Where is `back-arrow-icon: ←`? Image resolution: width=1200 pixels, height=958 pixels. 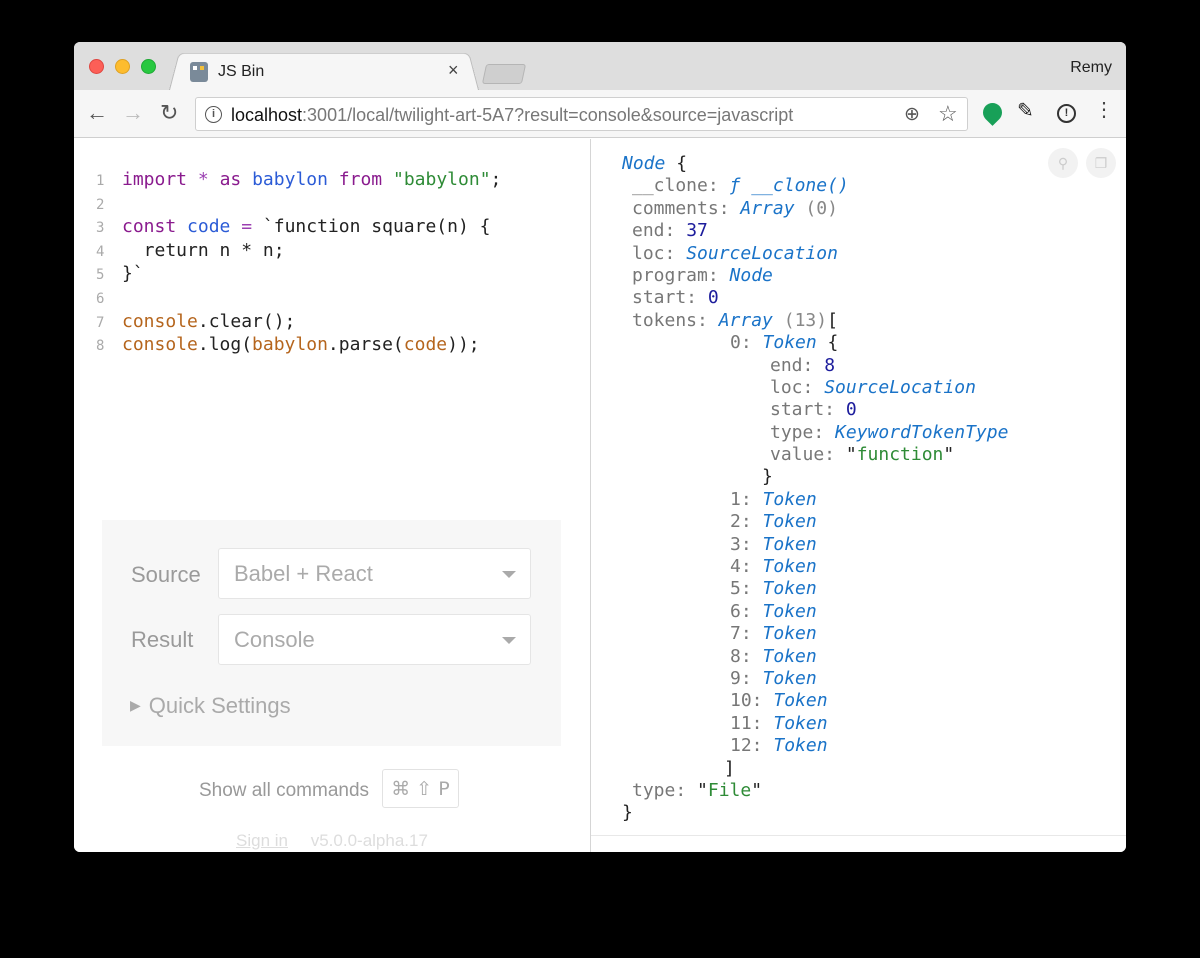 back-arrow-icon: ← is located at coordinates (97, 113).